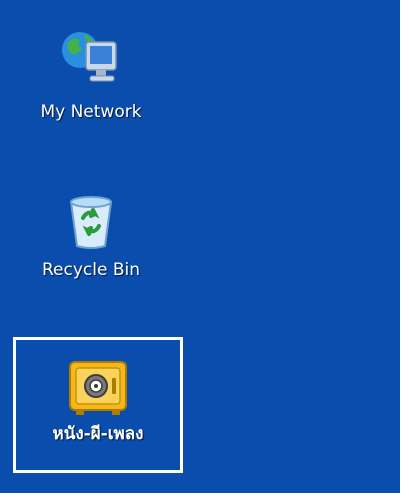  I want to click on desktop-icon-recycle-bin: Recycle Bin, so click(91, 236).